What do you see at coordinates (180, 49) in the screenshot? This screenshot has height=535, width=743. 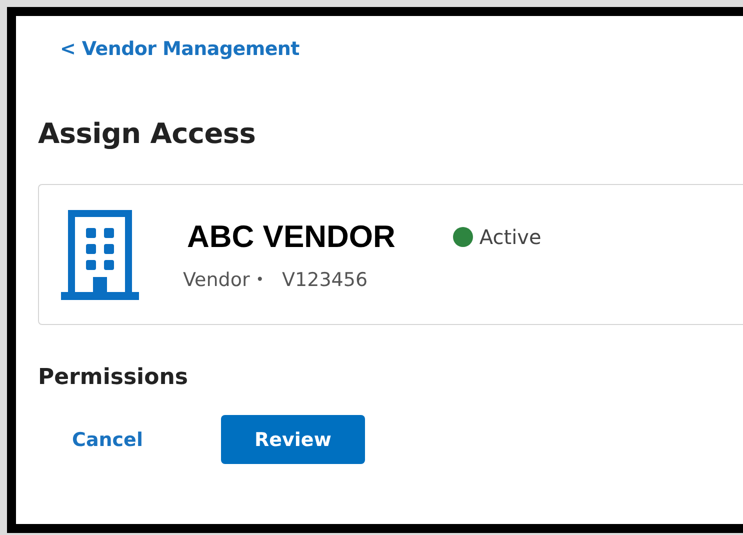 I see `back-link: < Vendor Management` at bounding box center [180, 49].